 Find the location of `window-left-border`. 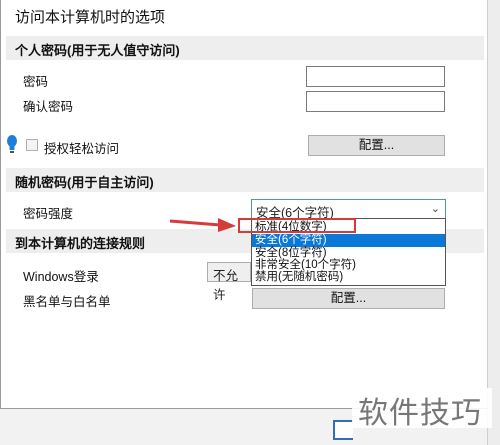

window-left-border is located at coordinates (0, 222).